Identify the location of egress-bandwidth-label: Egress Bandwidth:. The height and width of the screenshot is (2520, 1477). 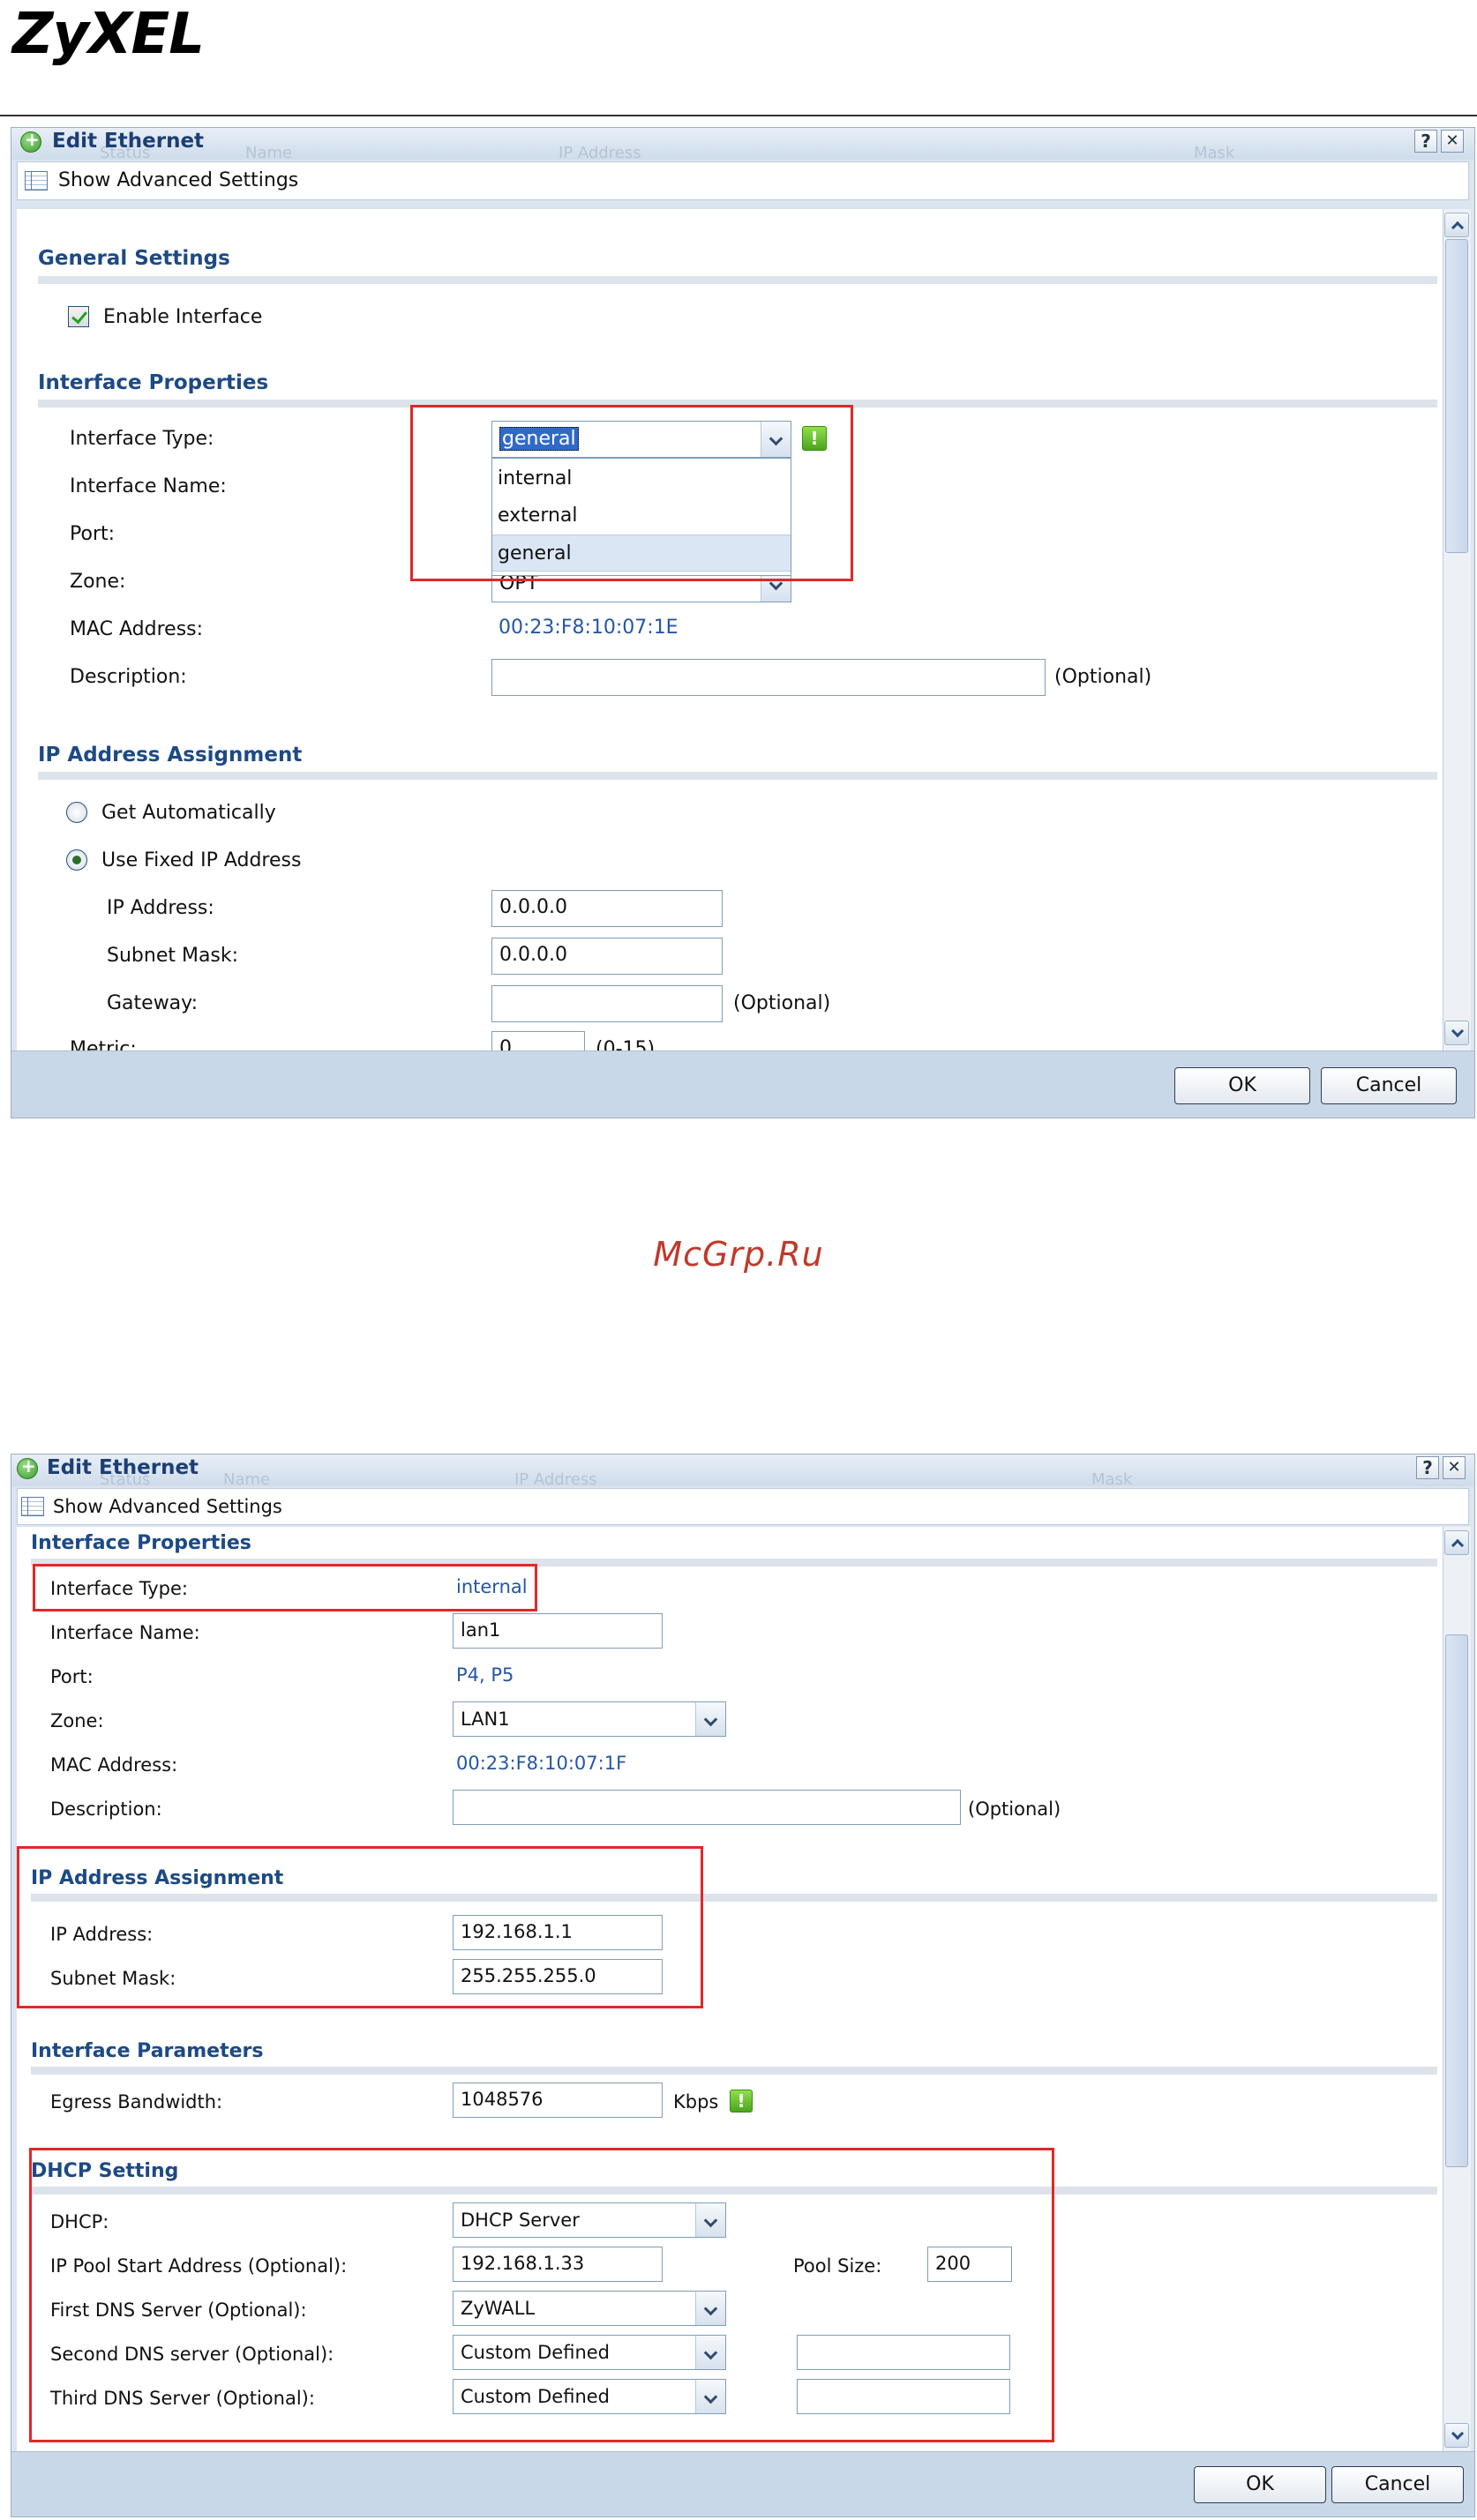
(137, 2101).